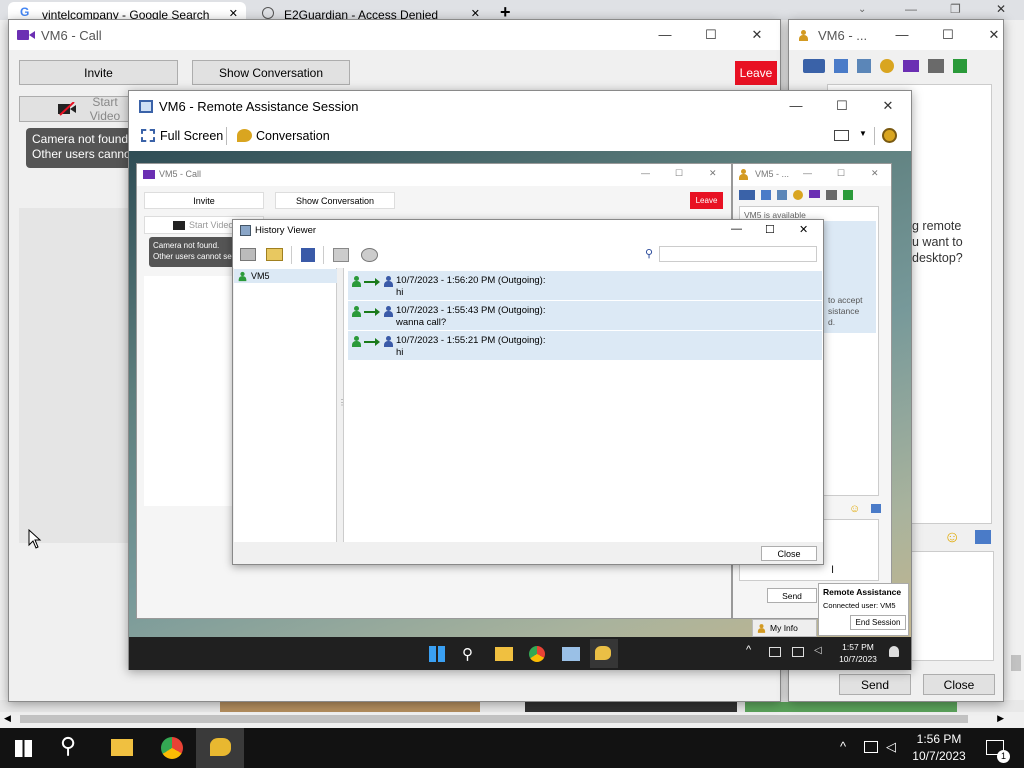  What do you see at coordinates (82, 148) in the screenshot?
I see `camera-tooltip: Camera not found. Other users cannot see` at bounding box center [82, 148].